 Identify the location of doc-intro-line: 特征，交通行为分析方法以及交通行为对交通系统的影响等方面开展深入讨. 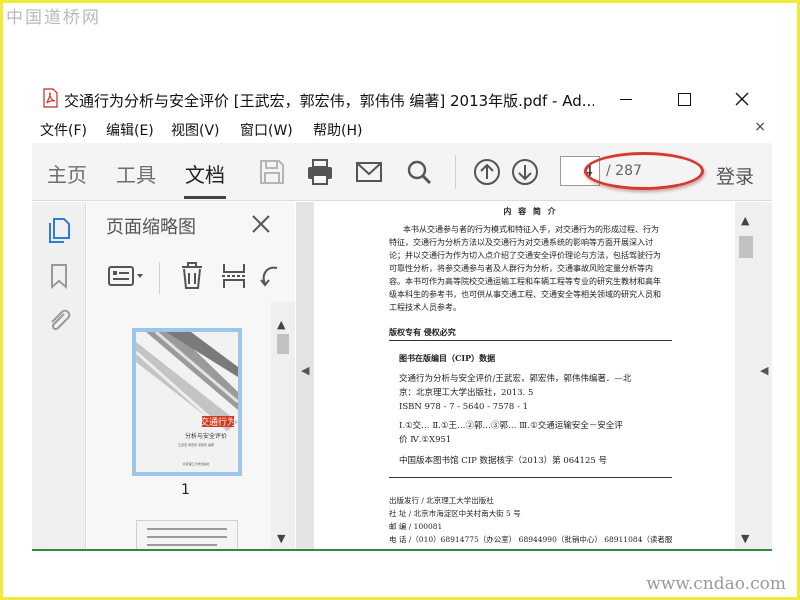
(521, 242).